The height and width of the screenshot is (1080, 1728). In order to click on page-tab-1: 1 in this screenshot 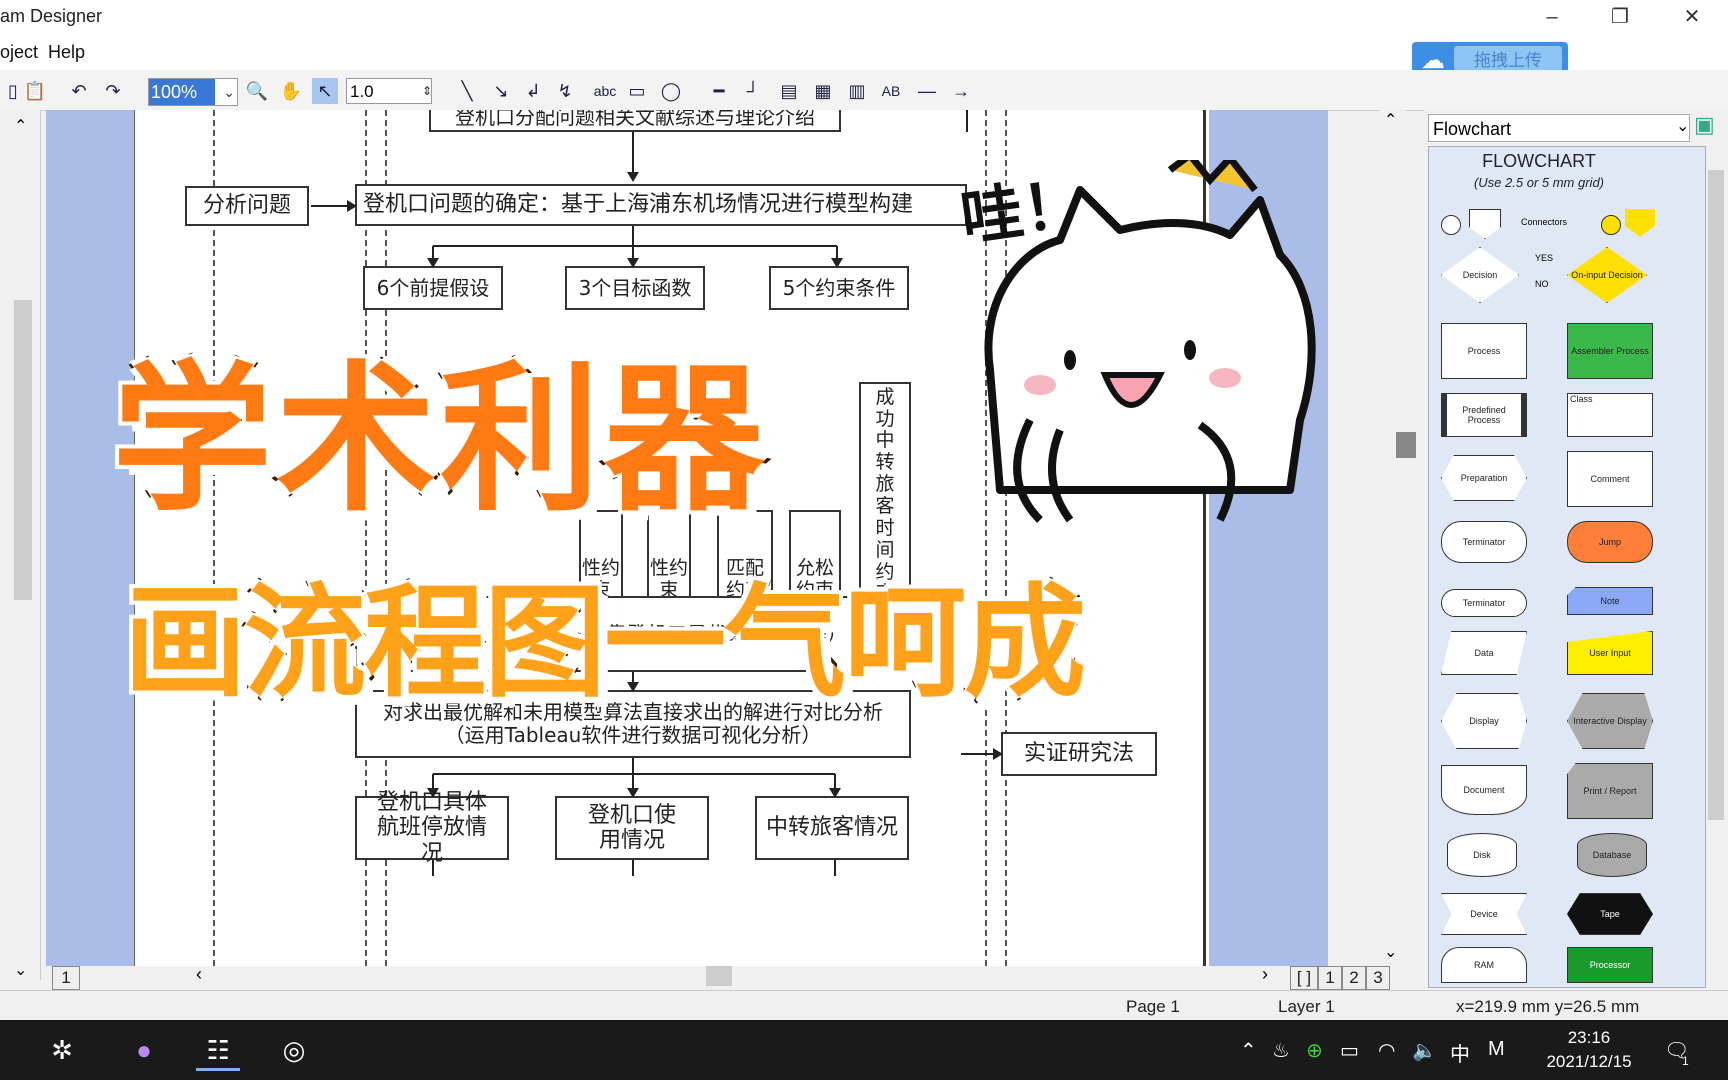, I will do `click(1330, 978)`.